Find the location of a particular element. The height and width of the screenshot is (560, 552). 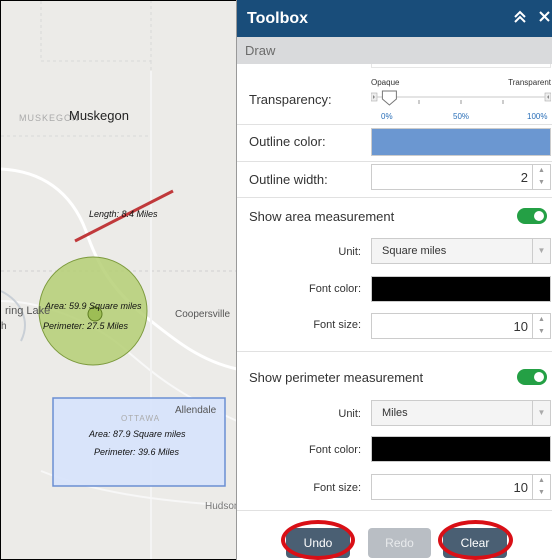

outline-width-value: 2 is located at coordinates (524, 177).